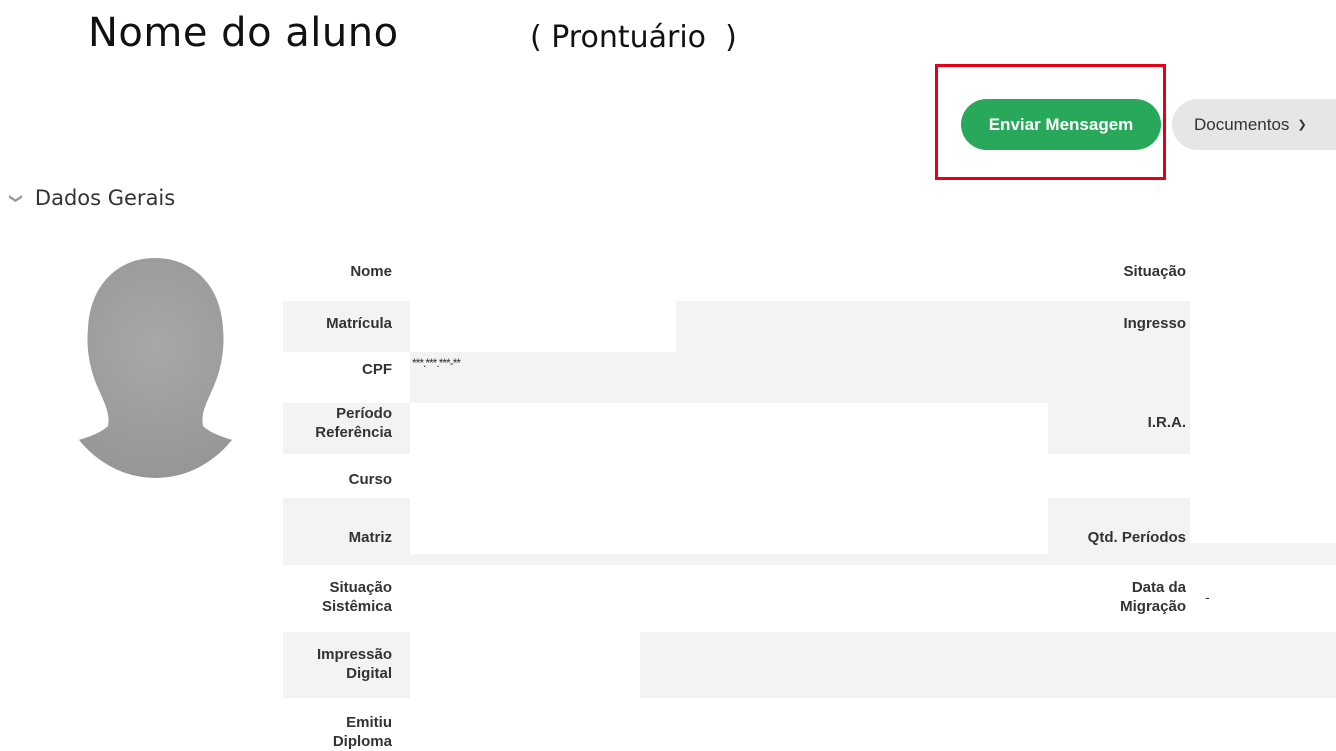  I want to click on label-matricula: Matrícula, so click(359, 323).